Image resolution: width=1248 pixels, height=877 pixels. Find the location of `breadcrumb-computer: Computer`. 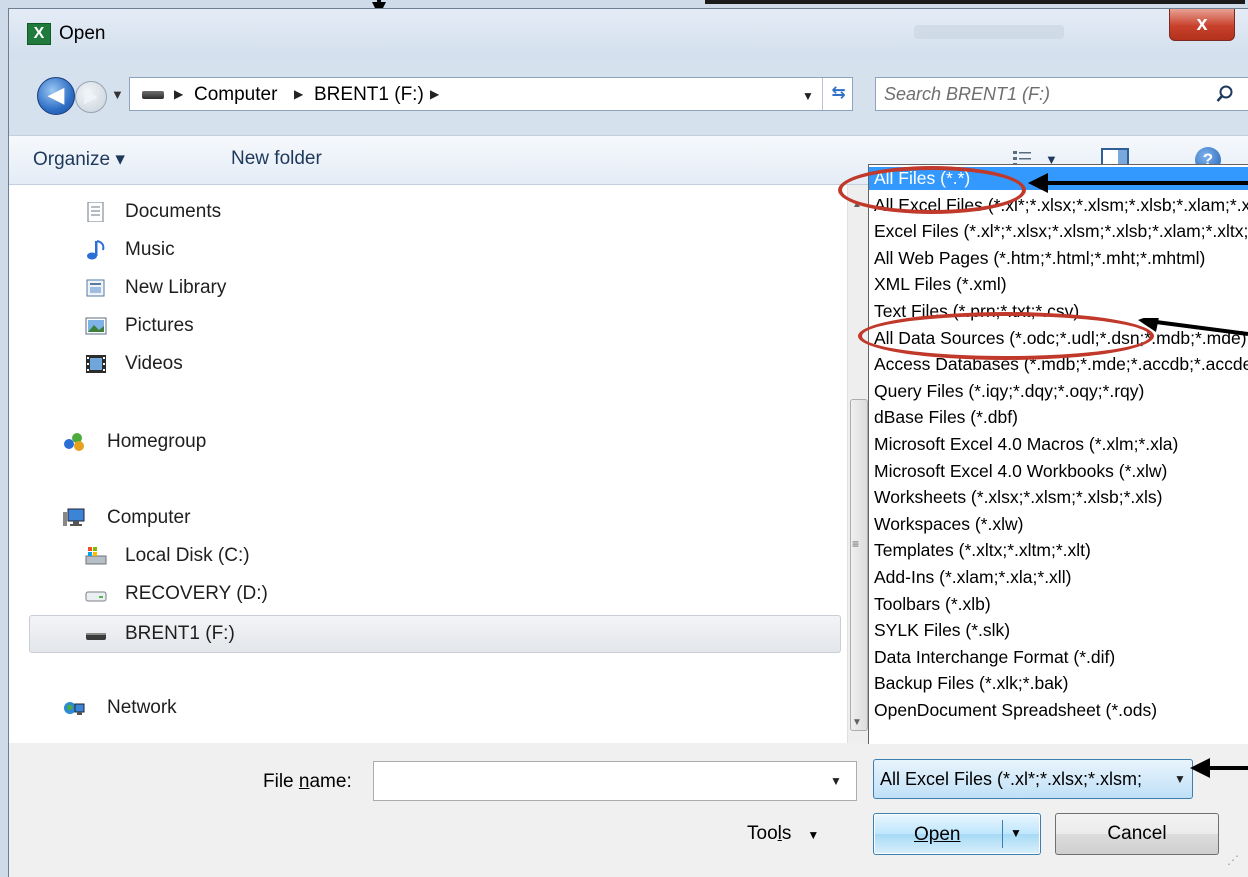

breadcrumb-computer: Computer is located at coordinates (235, 95).